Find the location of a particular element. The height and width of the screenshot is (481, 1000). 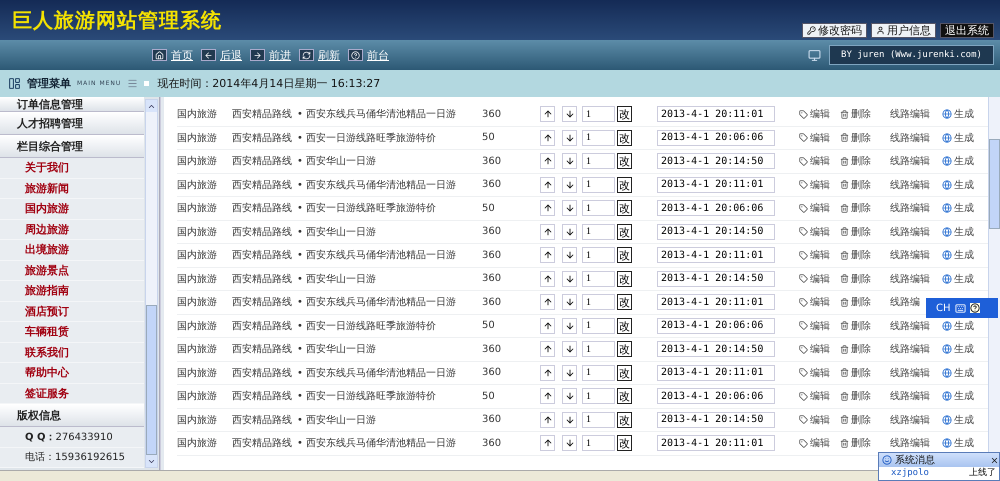

scrollbar is located at coordinates (151, 283).